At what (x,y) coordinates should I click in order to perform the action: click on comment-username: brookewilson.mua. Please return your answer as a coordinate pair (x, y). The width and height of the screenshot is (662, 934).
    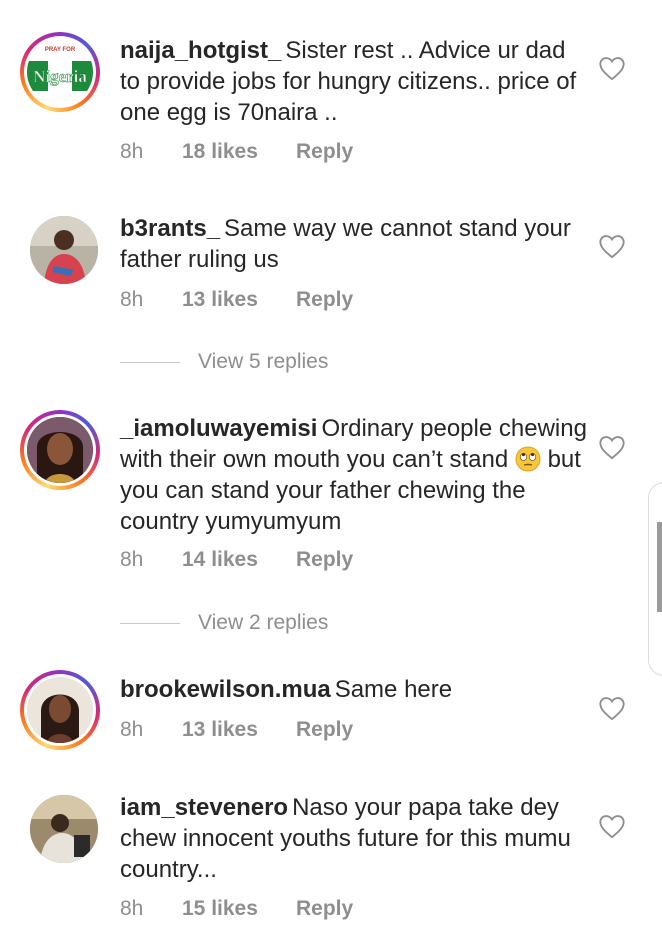
    Looking at the image, I should click on (225, 689).